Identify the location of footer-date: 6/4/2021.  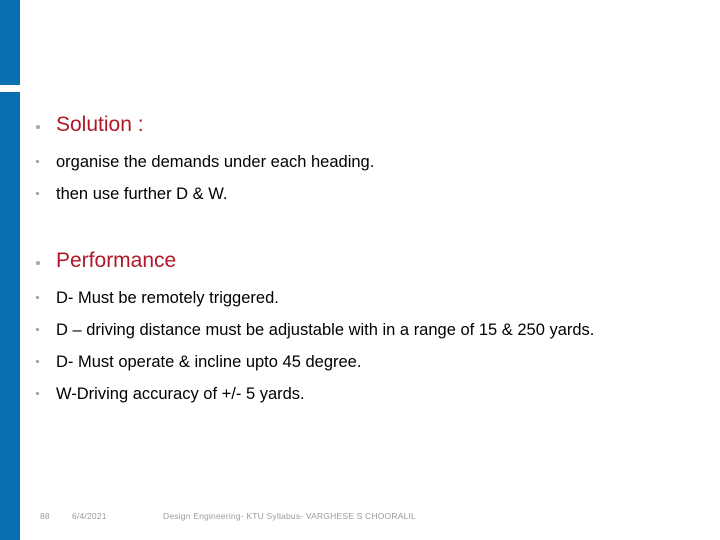
(89, 516).